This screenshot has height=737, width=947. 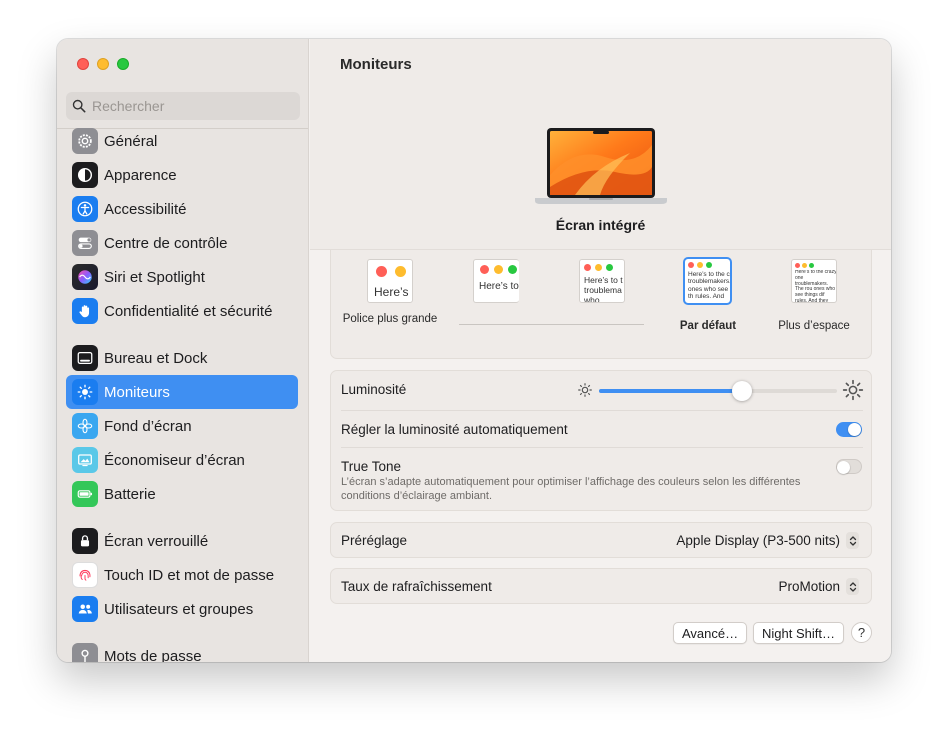 I want to click on screensaver-icon, so click(x=85, y=460).